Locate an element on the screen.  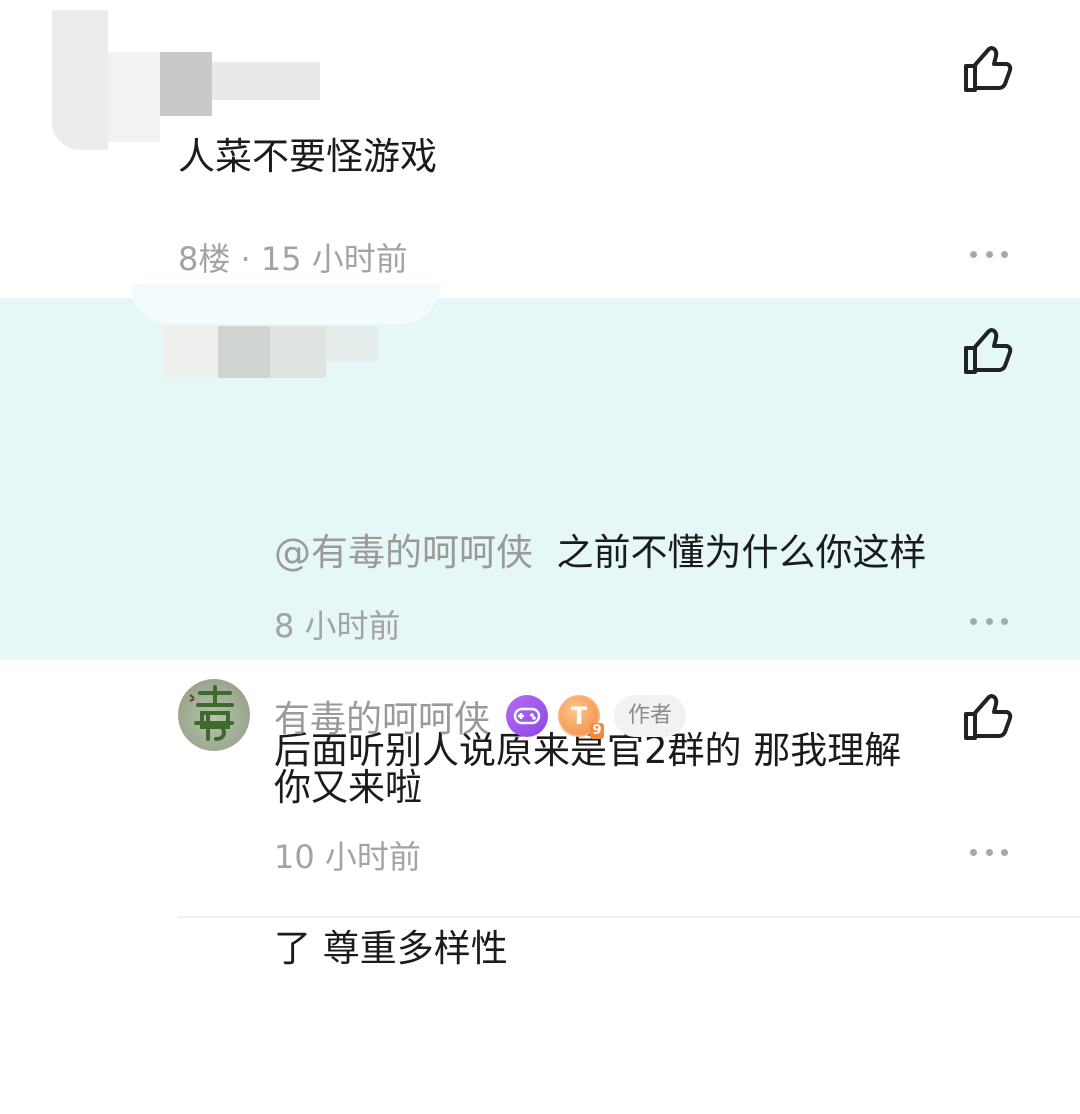
avatar-image is located at coordinates (211, 713).